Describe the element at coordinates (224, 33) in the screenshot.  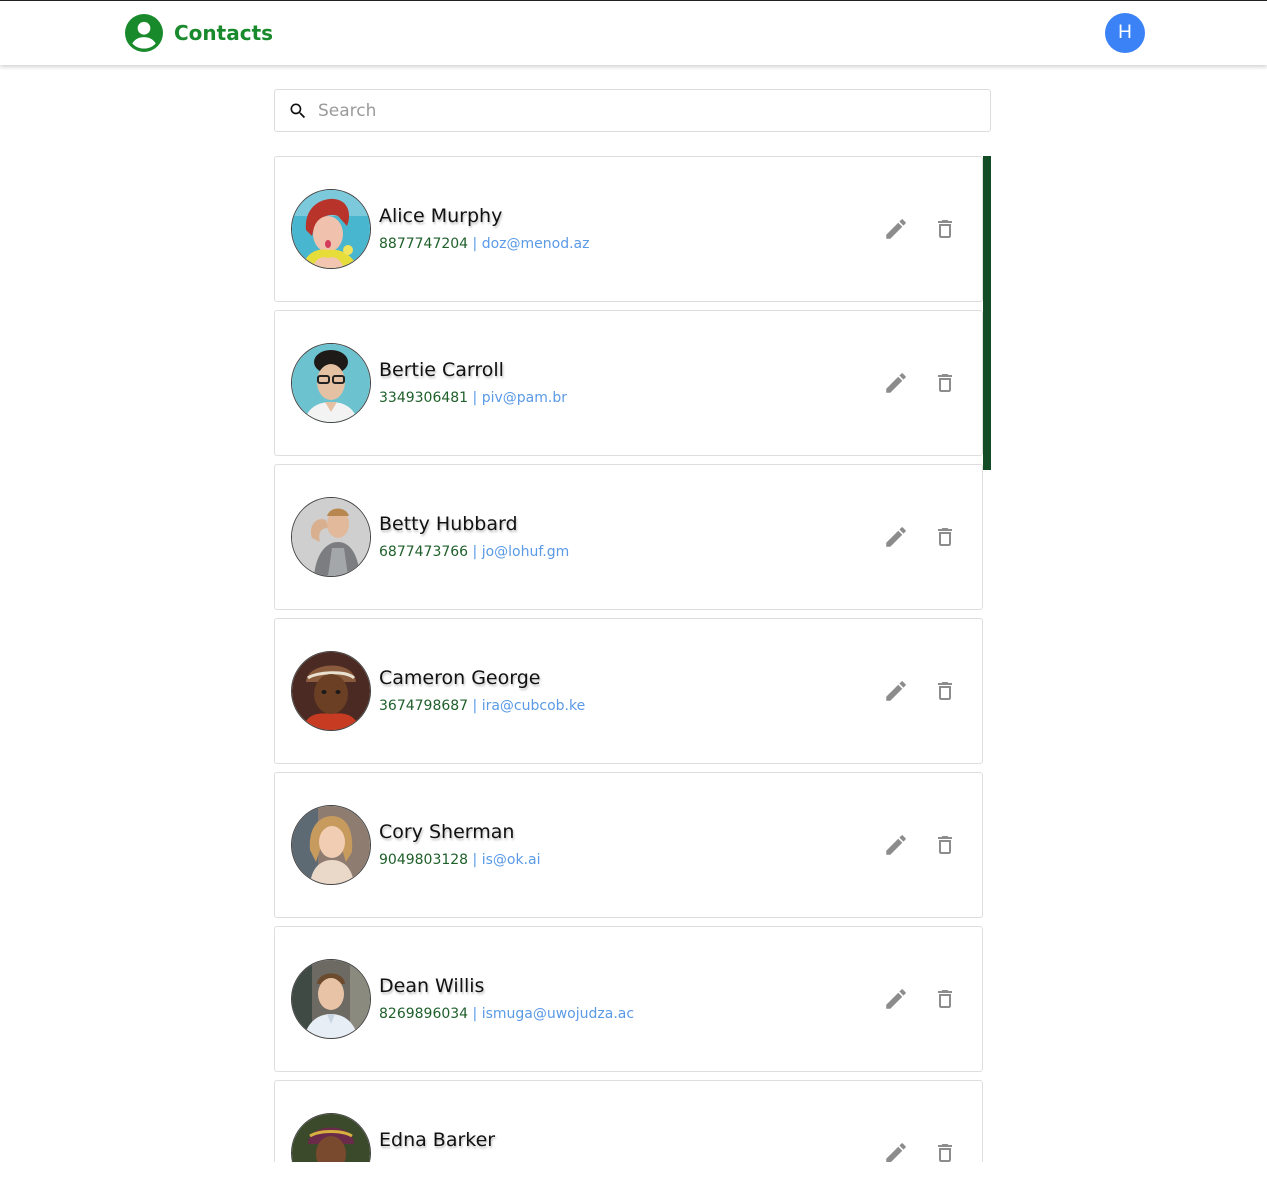
I see `app-title: Contacts` at that location.